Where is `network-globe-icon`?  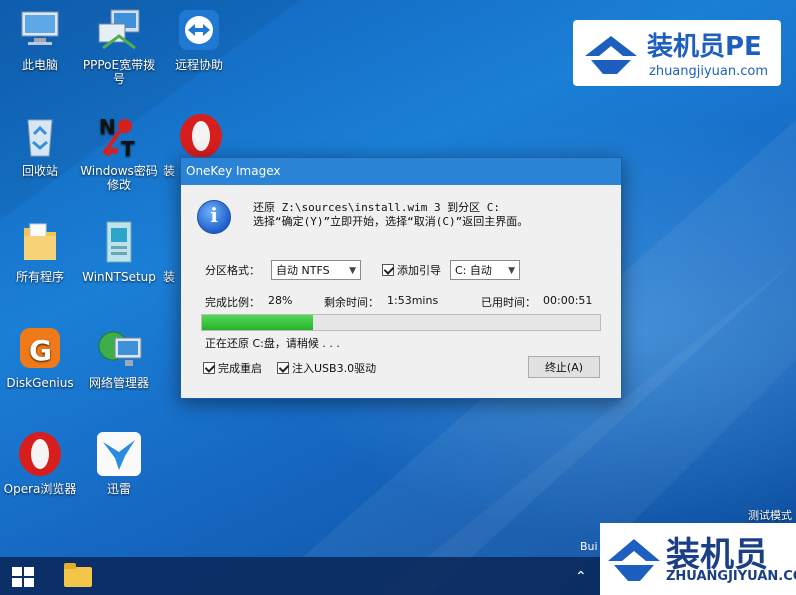 network-globe-icon is located at coordinates (119, 348).